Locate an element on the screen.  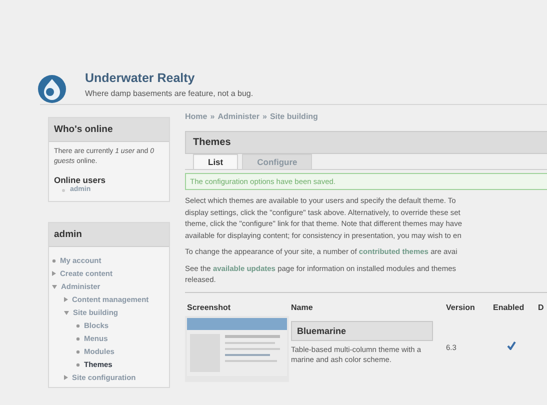
tab: List is located at coordinates (215, 161).